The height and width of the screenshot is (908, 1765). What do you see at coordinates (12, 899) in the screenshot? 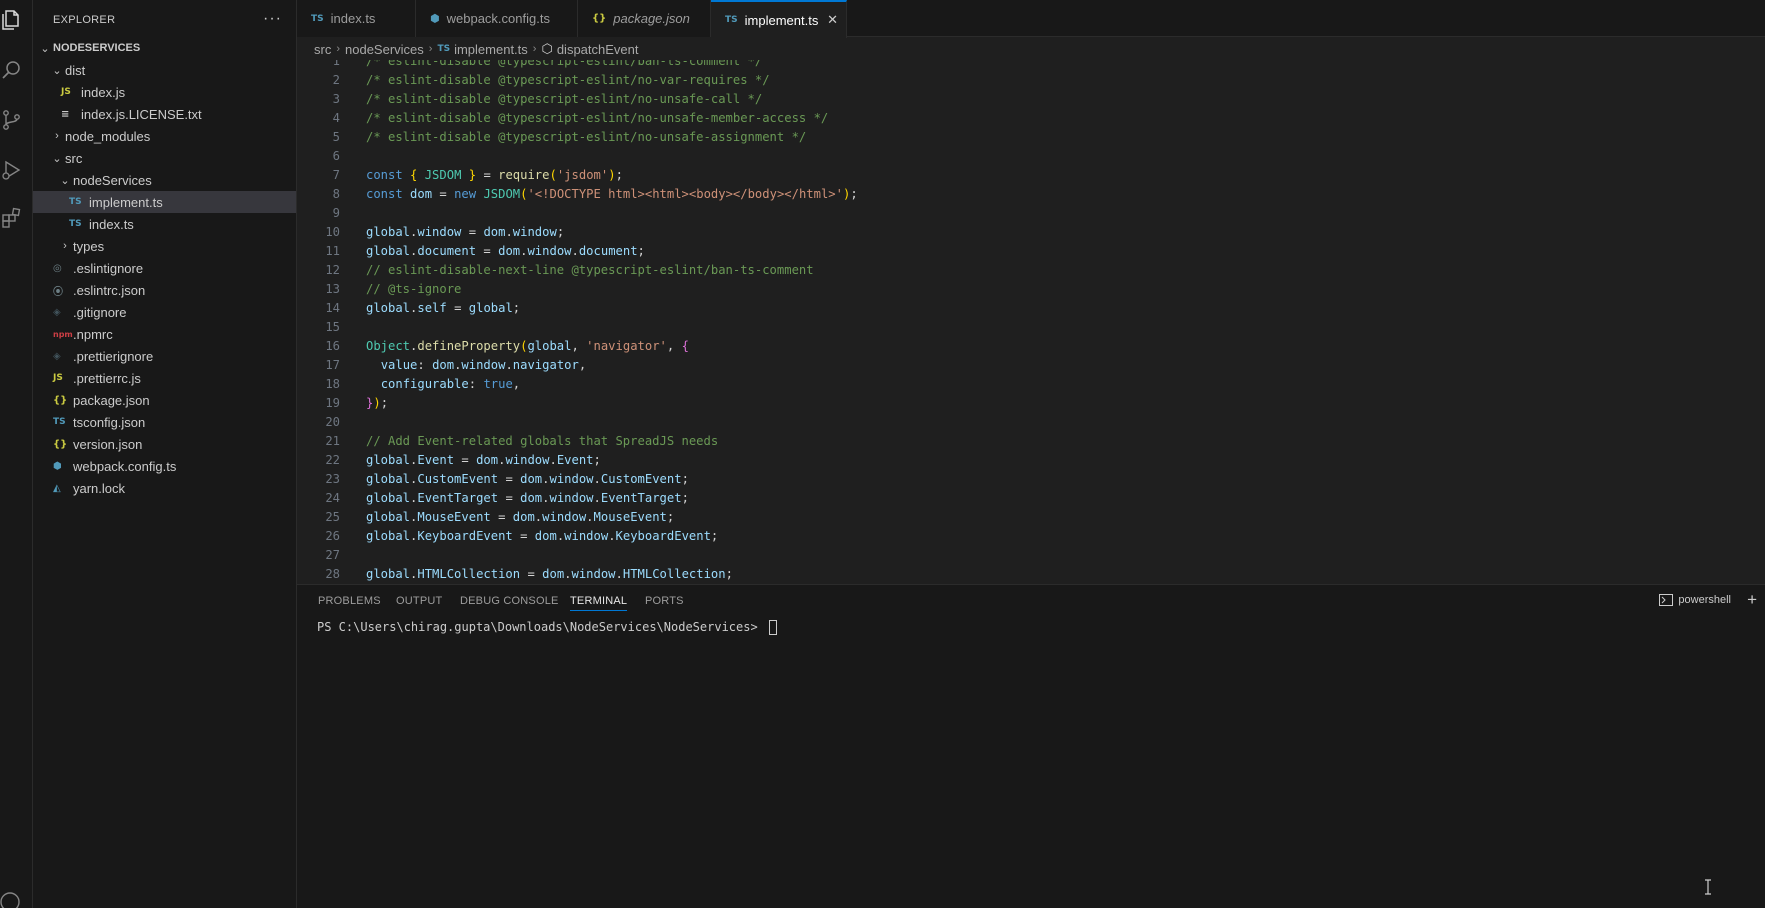
I see `account-icon` at bounding box center [12, 899].